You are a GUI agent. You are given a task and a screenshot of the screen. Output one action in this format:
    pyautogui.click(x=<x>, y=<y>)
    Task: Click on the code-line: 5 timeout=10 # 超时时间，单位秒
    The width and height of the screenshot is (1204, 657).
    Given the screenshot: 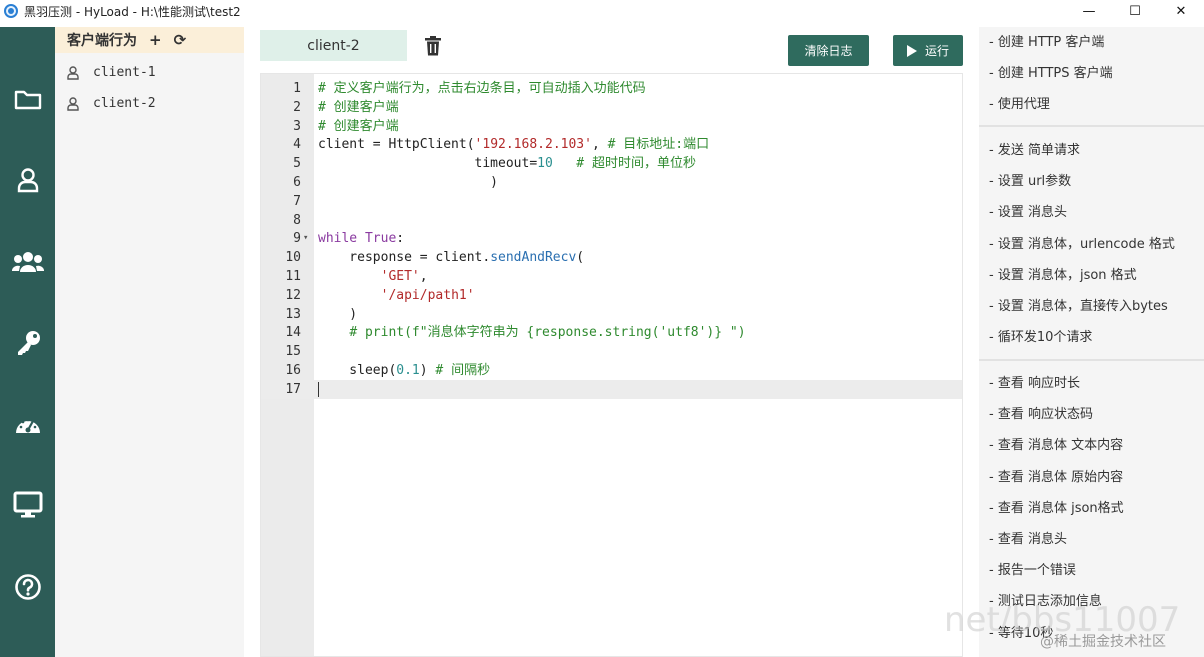 What is the action you would take?
    pyautogui.click(x=611, y=163)
    